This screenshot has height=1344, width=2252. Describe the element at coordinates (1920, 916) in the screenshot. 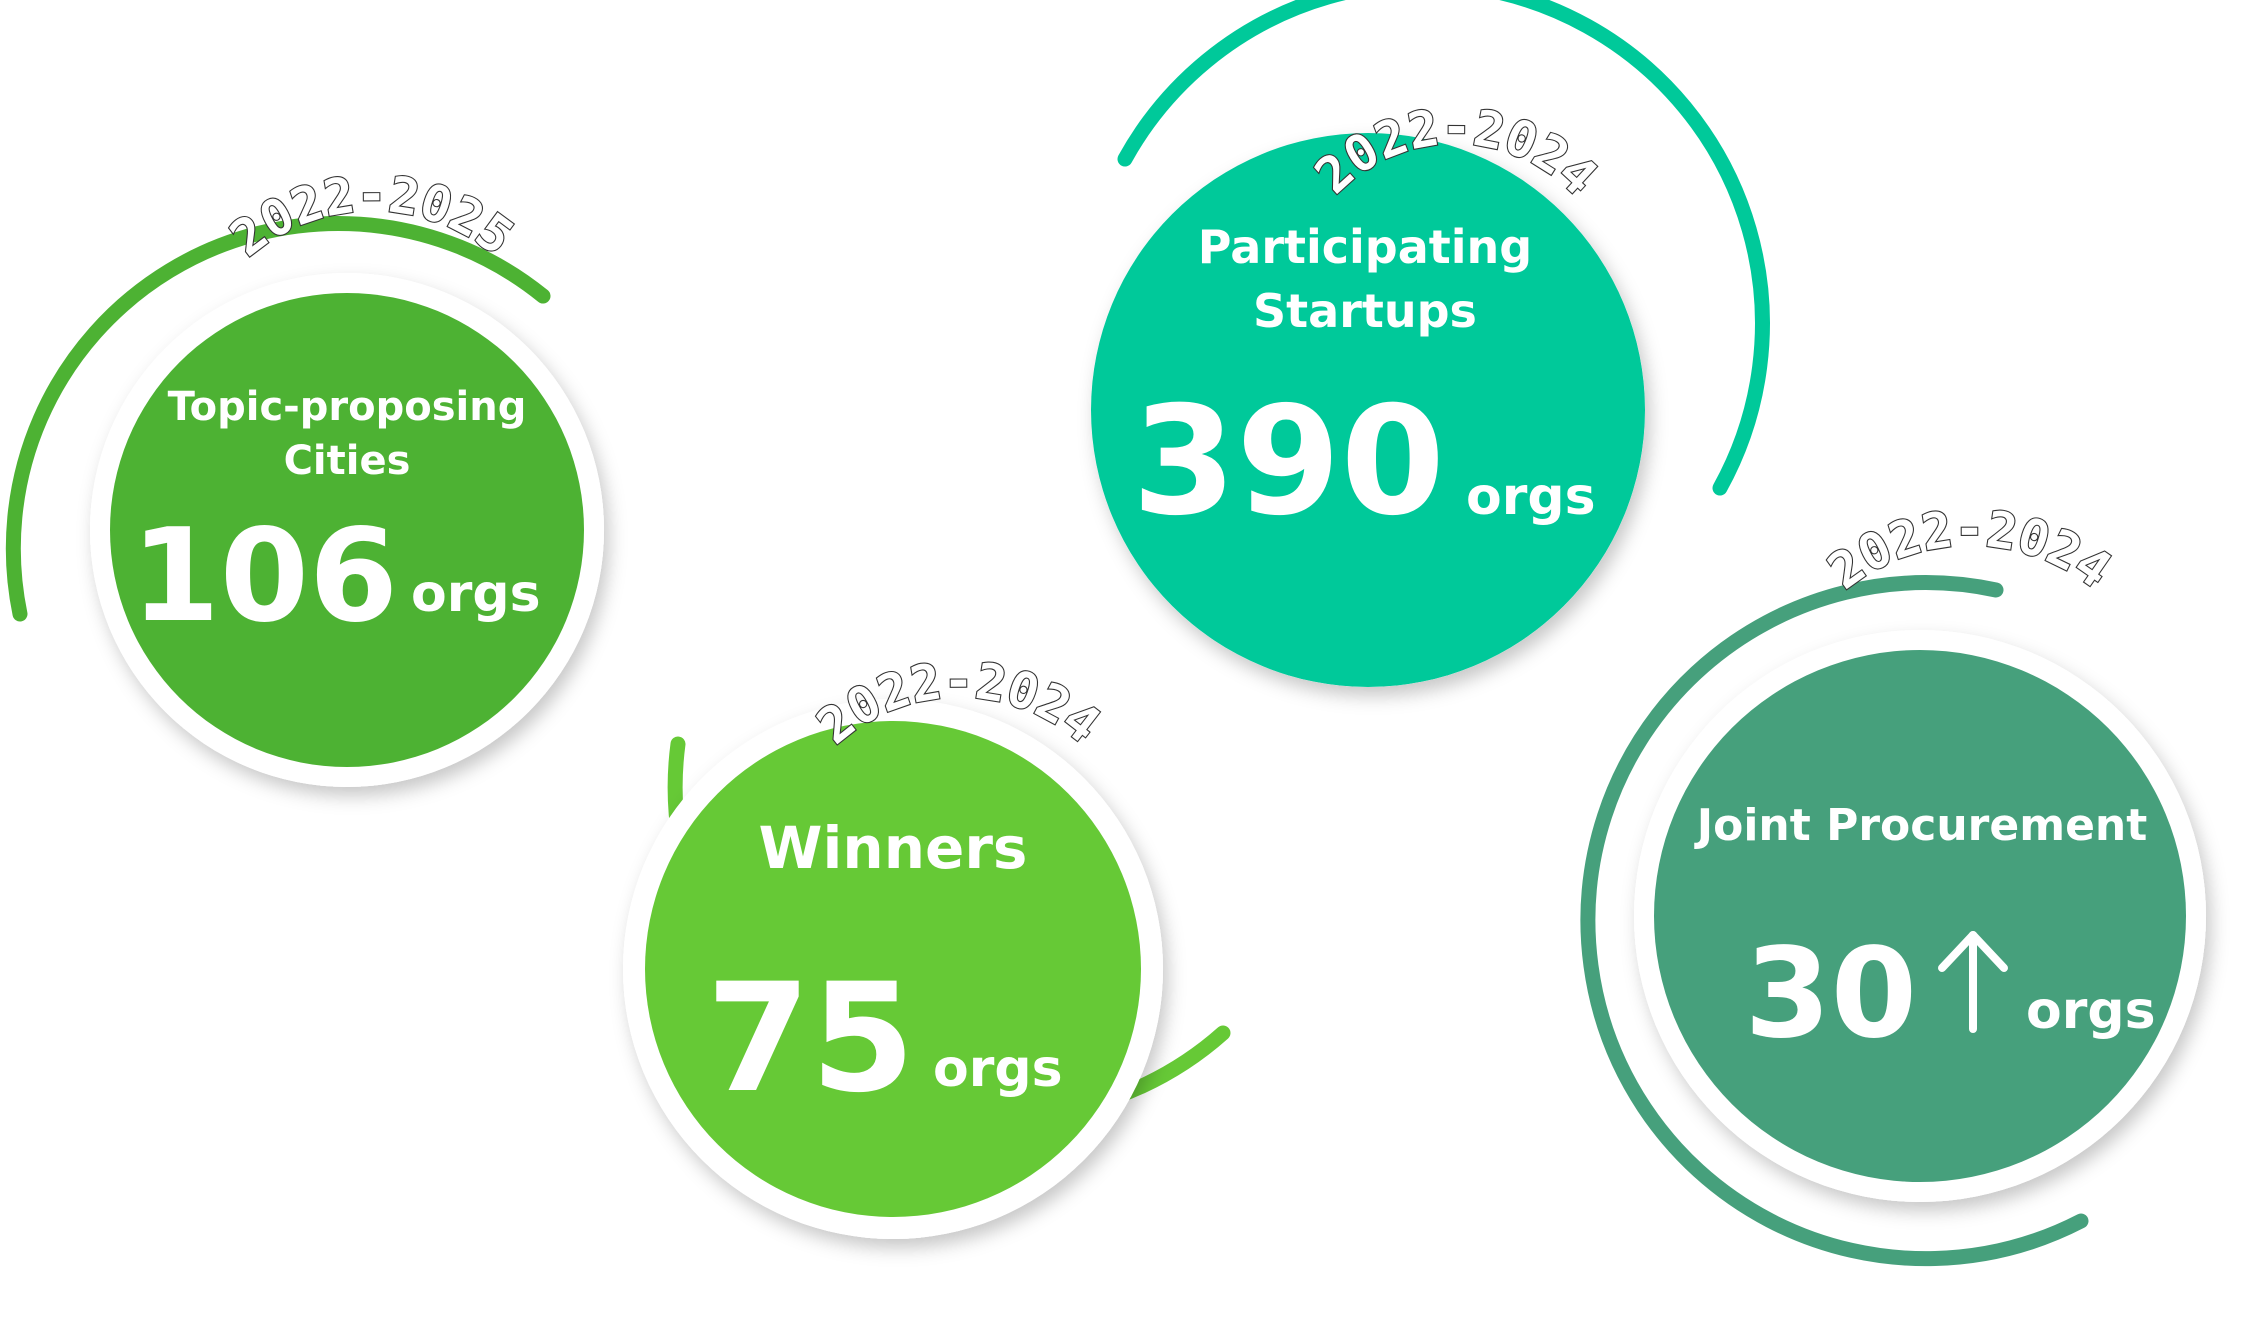

I see `joint-disc` at that location.